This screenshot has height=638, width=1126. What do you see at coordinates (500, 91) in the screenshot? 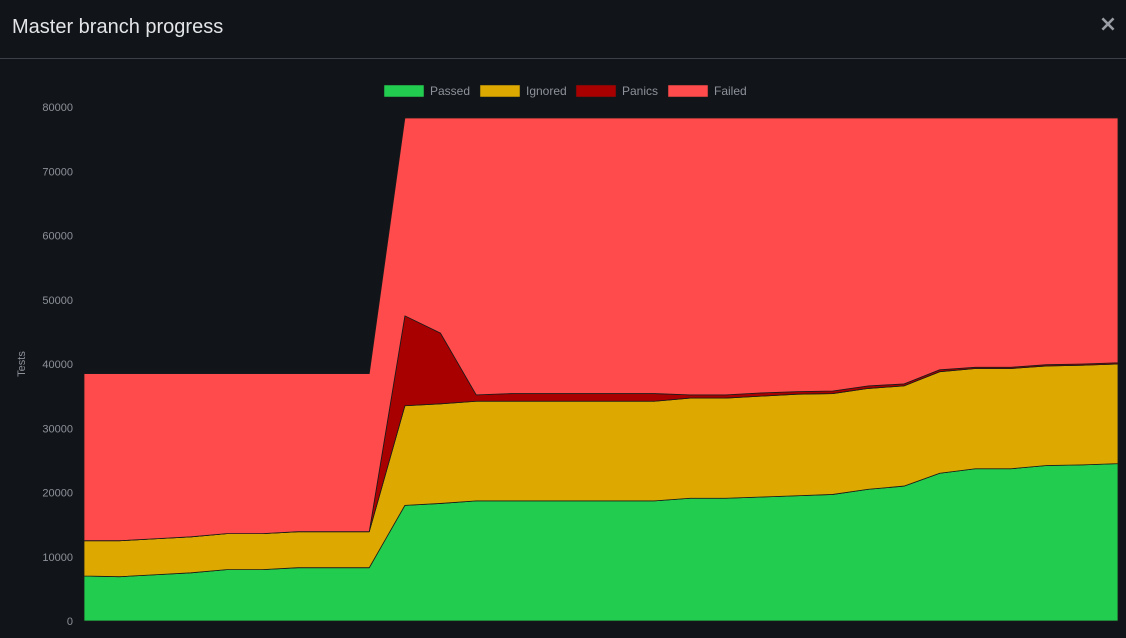
I see `legend-swatch-ignored` at bounding box center [500, 91].